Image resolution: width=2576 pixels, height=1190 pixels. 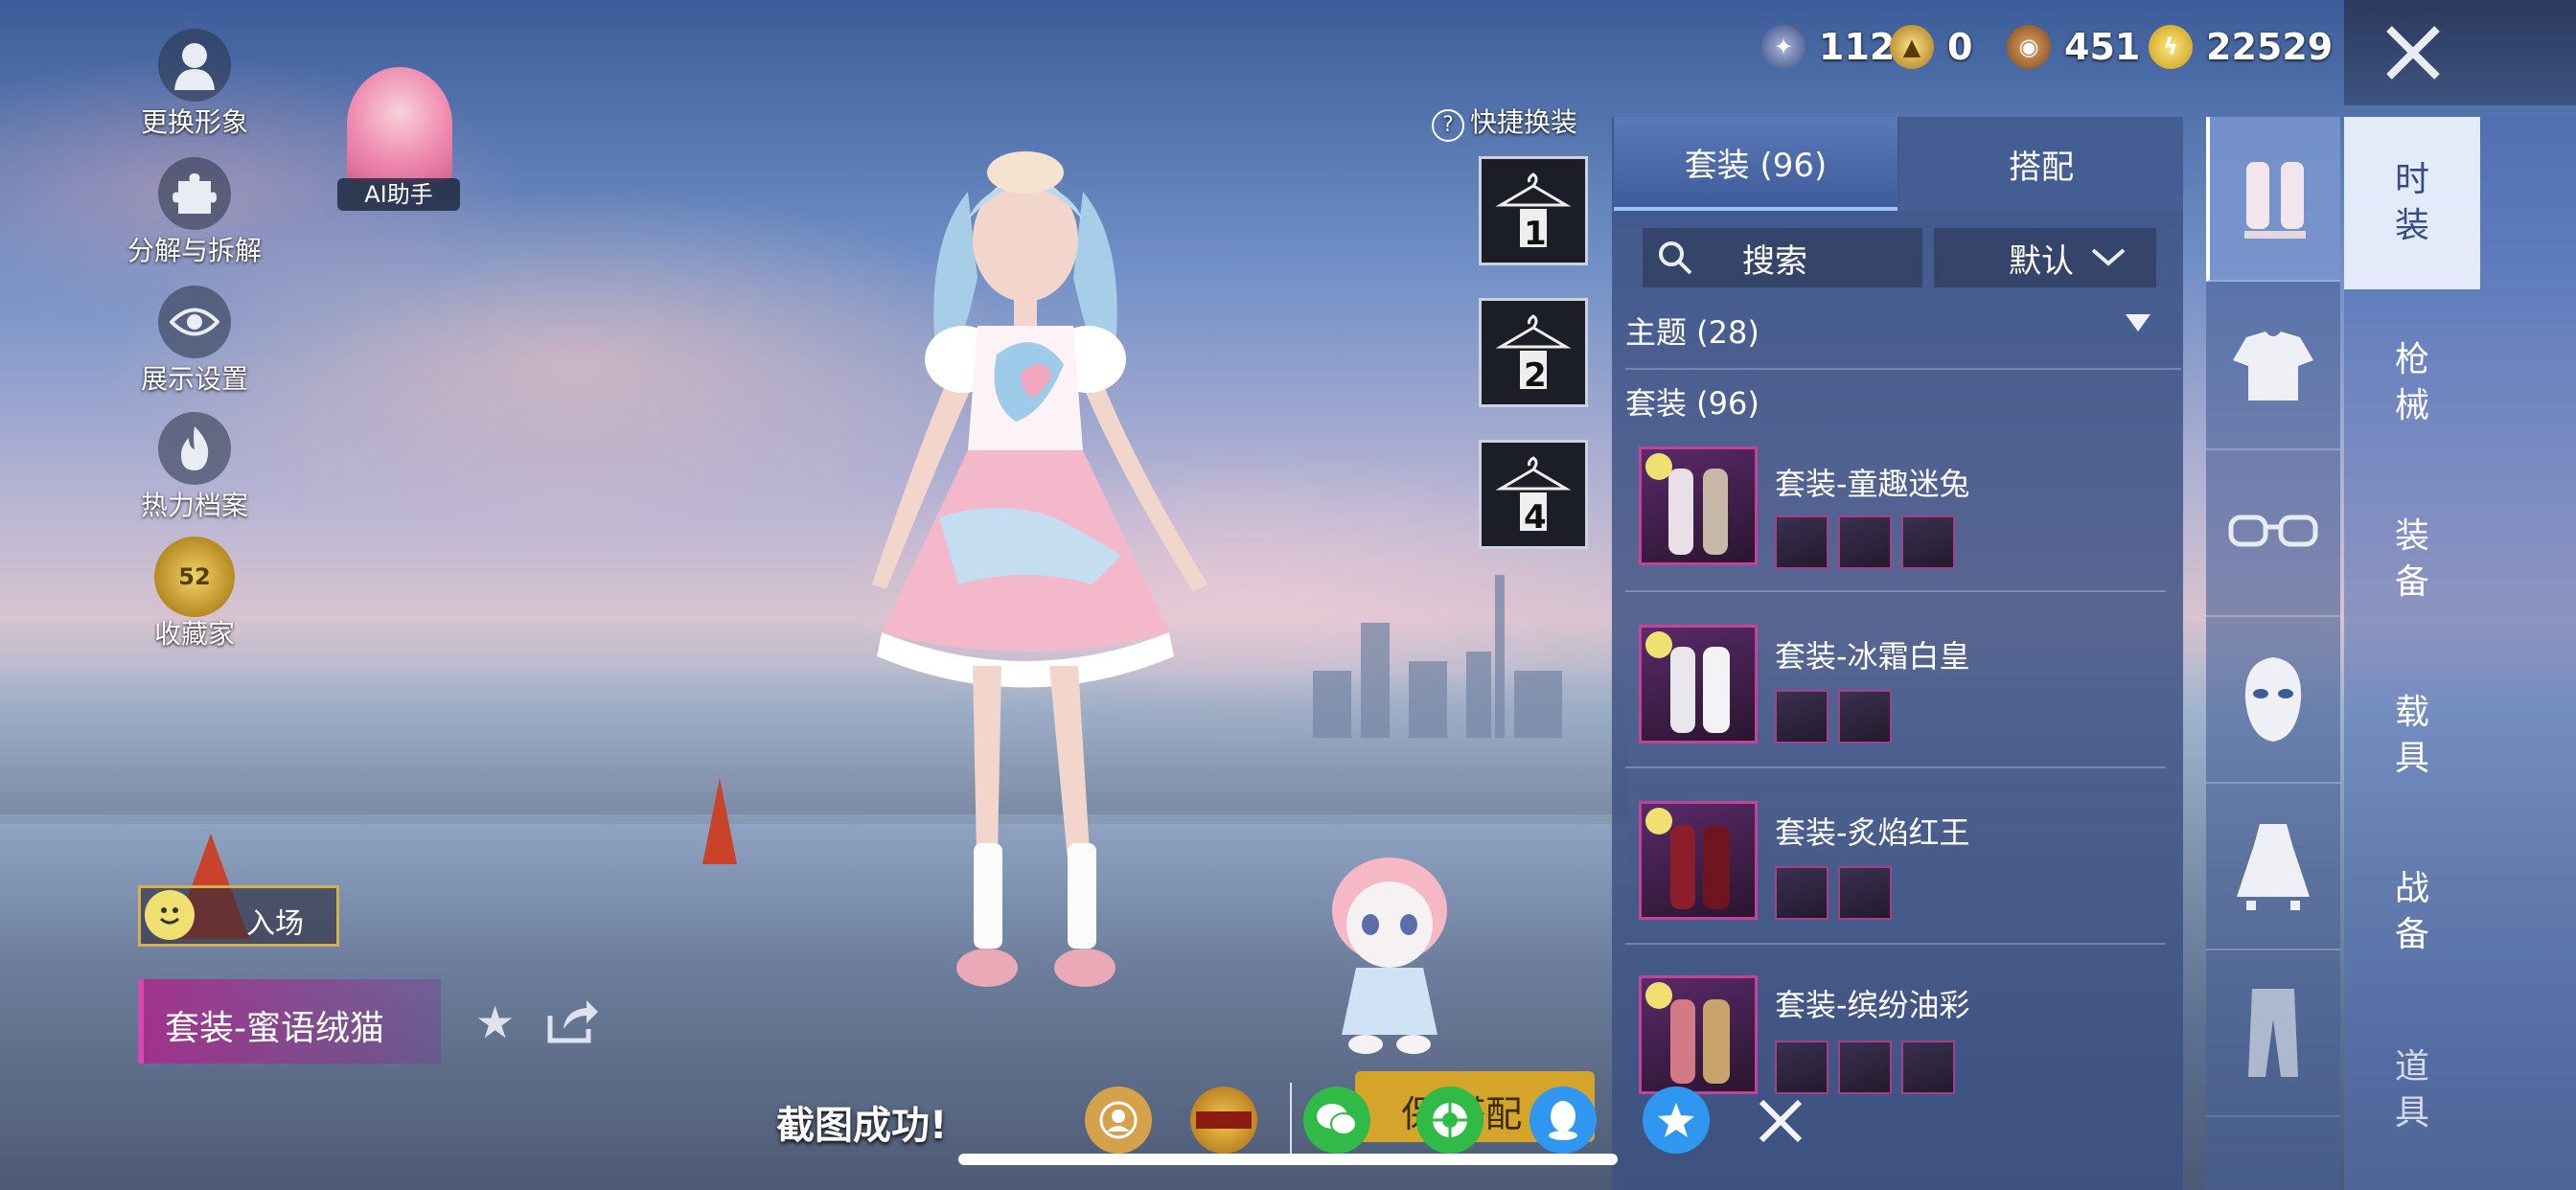 I want to click on nav-combat-gear: 战 备, so click(x=2412, y=912).